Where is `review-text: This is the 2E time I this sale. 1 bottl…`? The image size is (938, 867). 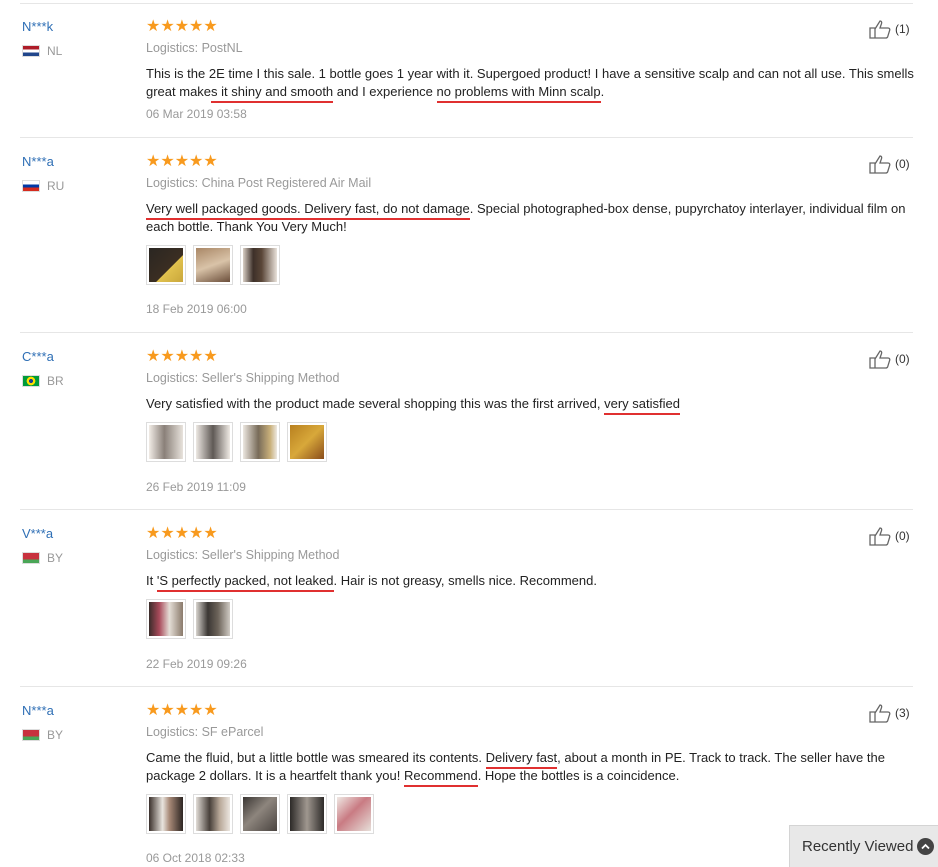 review-text: This is the 2E time I this sale. 1 bottl… is located at coordinates (531, 84).